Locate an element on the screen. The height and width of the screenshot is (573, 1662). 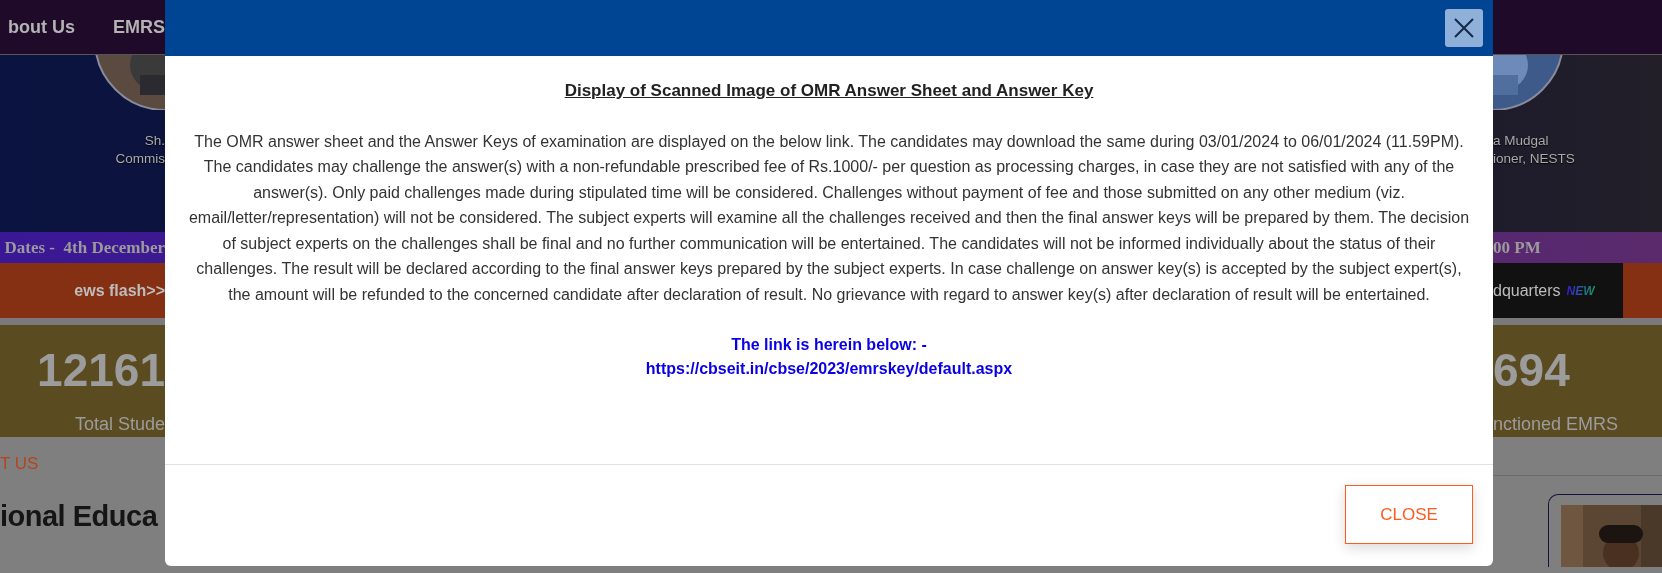
official-title: Commis is located at coordinates (140, 159).